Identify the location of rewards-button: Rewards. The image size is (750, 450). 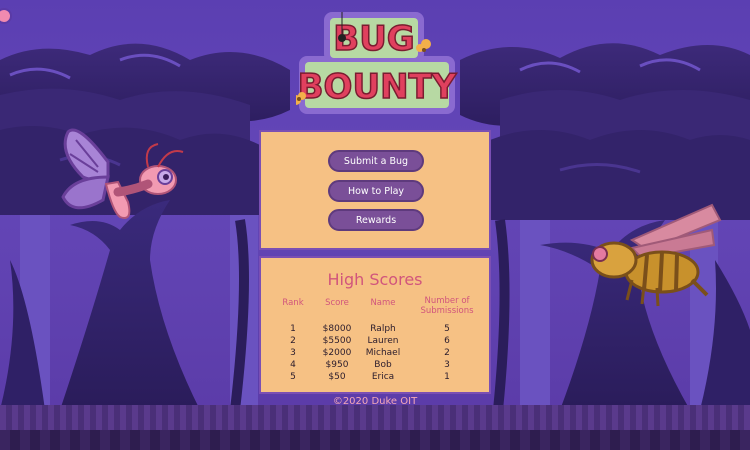
(376, 220).